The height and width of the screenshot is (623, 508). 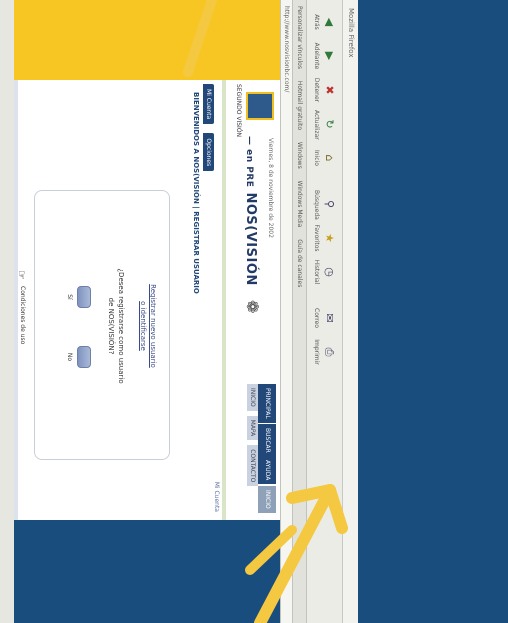 What do you see at coordinates (329, 158) in the screenshot?
I see `home-icon: ⌂` at bounding box center [329, 158].